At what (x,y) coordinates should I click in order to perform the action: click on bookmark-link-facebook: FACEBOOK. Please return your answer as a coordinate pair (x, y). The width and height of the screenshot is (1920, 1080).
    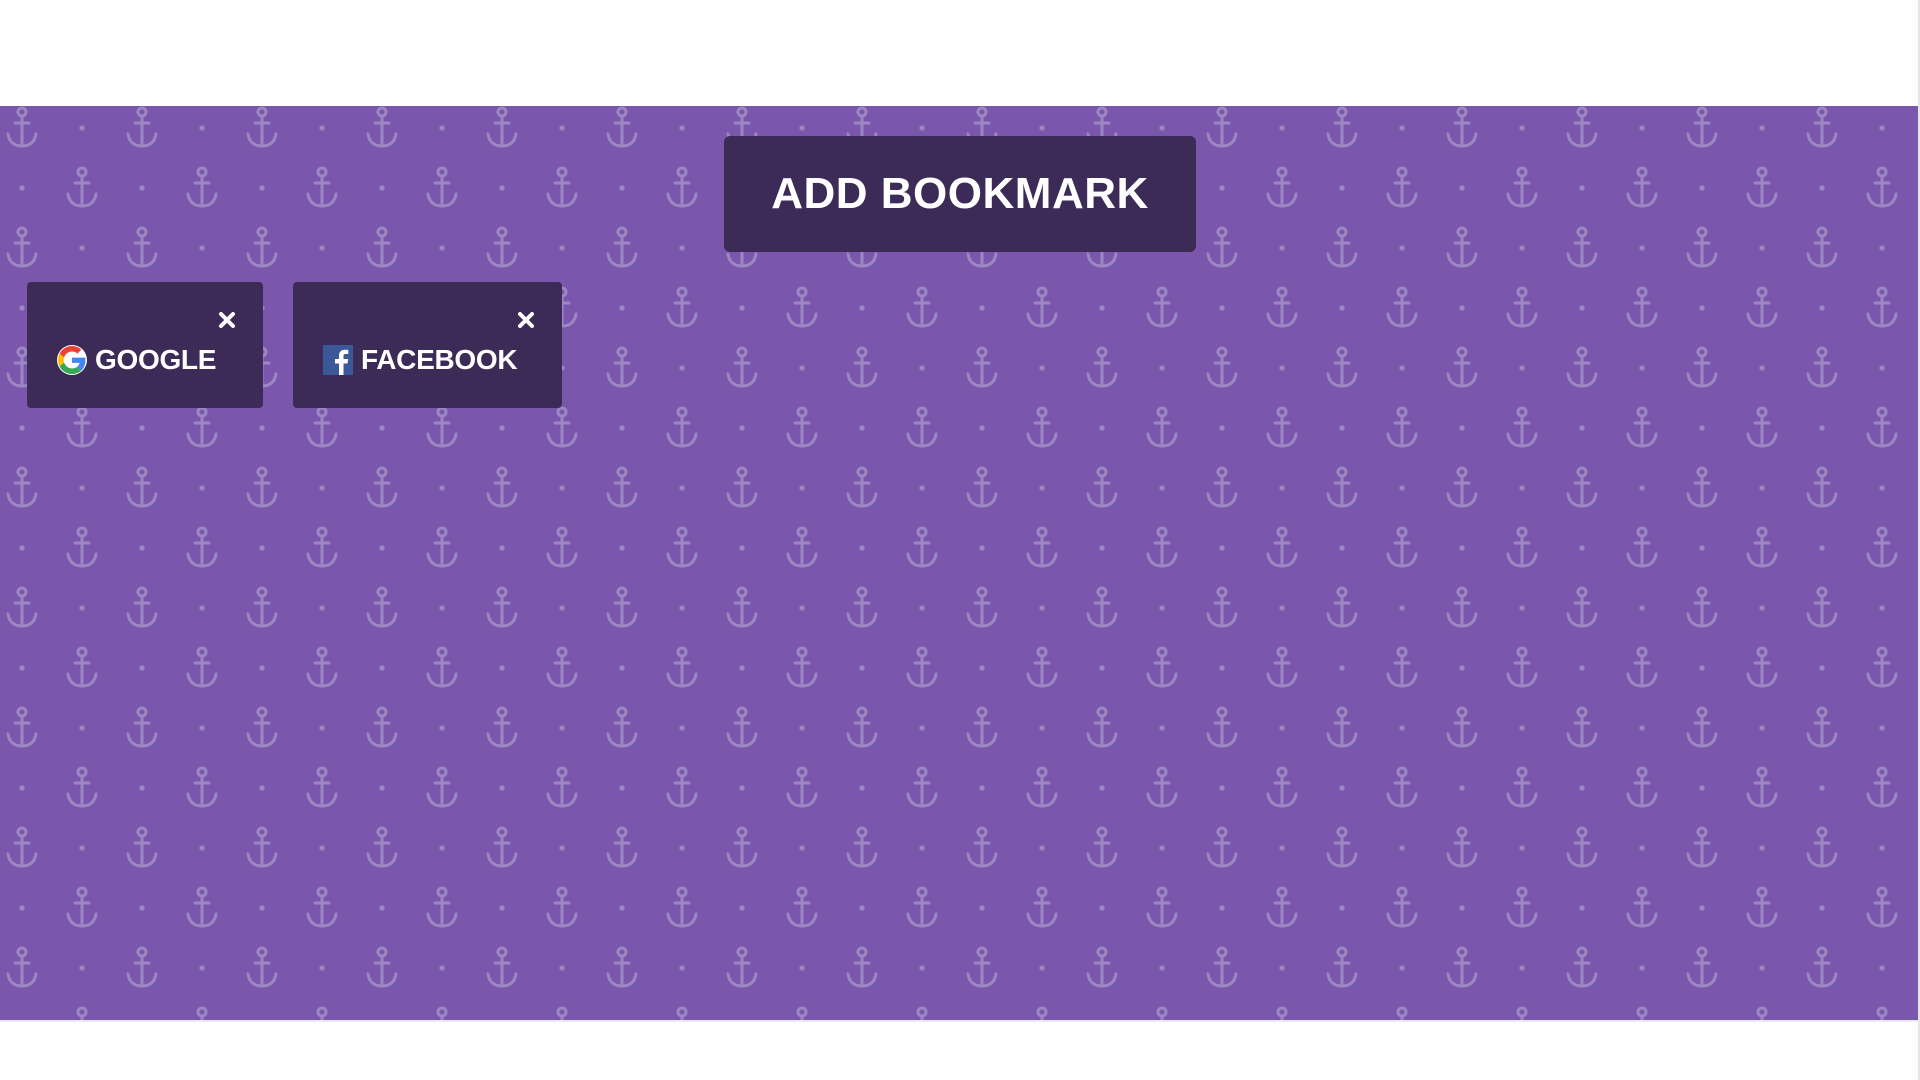
    Looking at the image, I should click on (420, 360).